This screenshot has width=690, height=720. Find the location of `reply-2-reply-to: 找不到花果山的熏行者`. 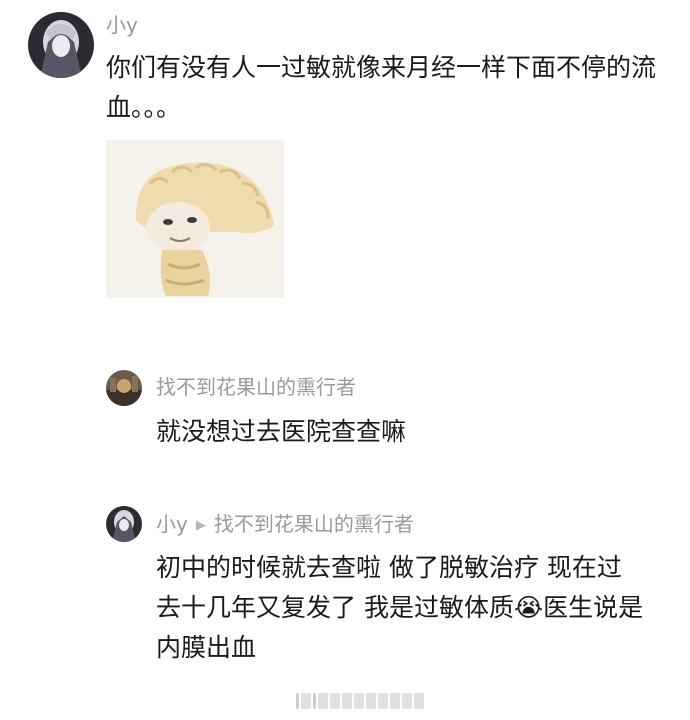

reply-2-reply-to: 找不到花果山的熏行者 is located at coordinates (314, 524).